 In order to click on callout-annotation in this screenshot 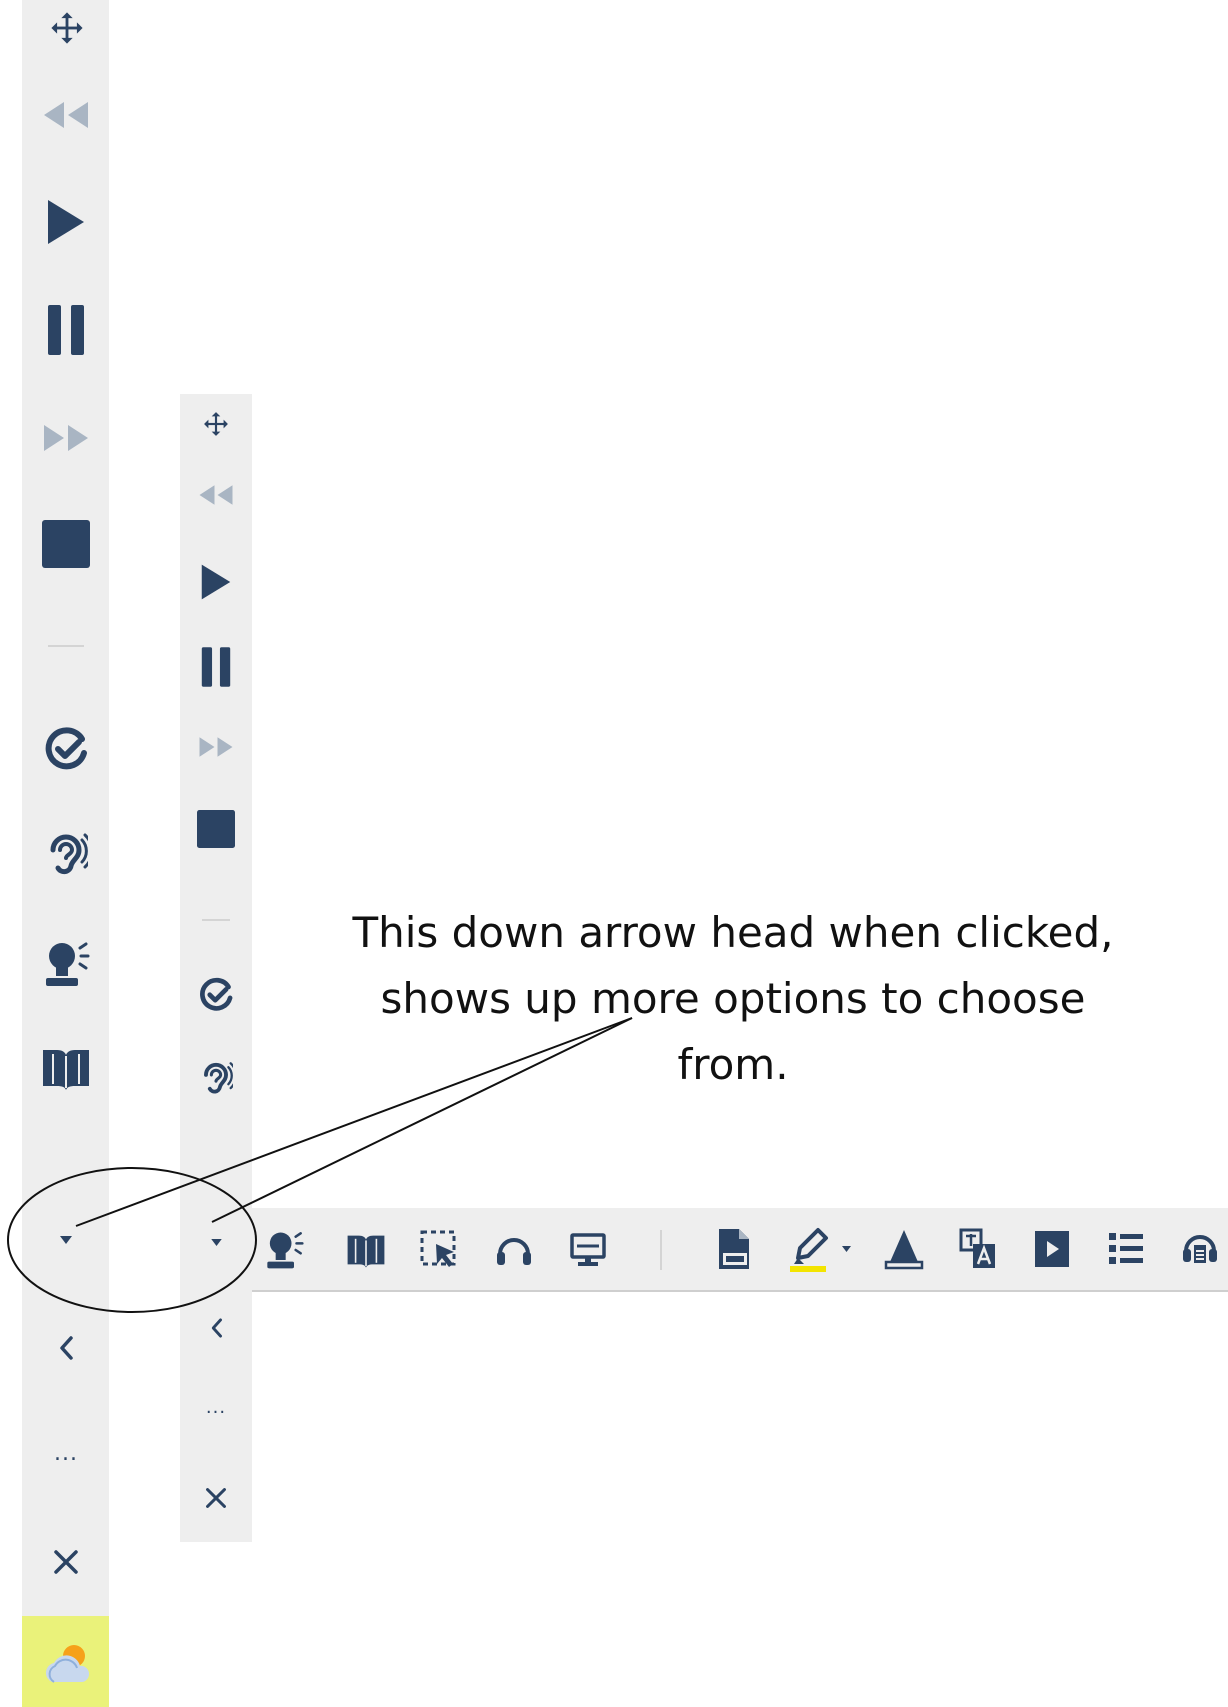, I will do `click(320, 1165)`.